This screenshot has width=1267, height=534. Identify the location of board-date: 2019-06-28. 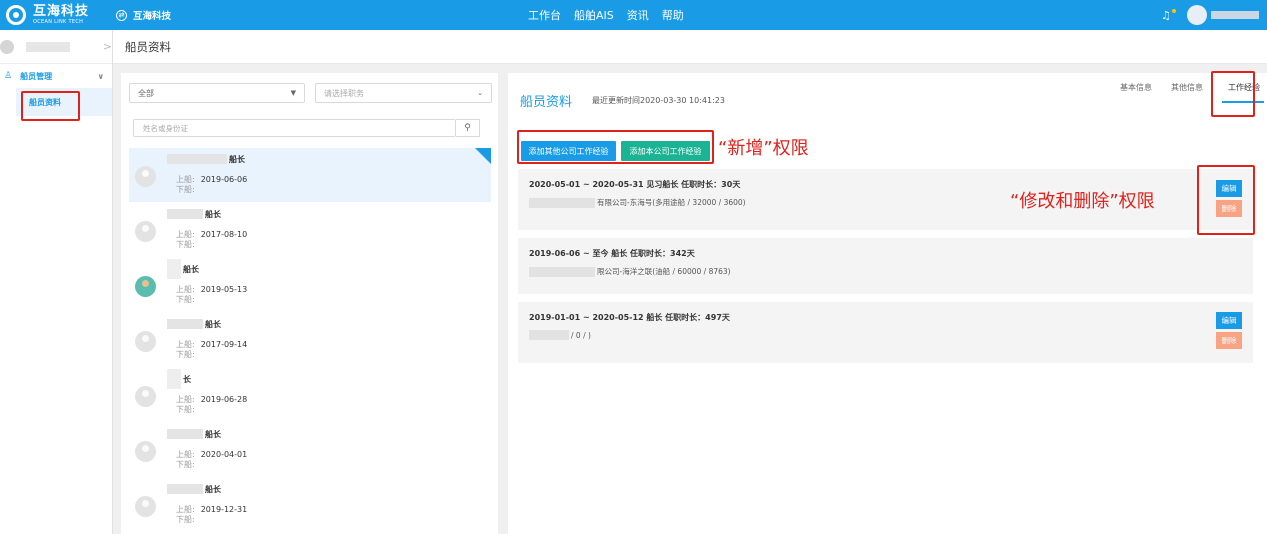
(224, 399).